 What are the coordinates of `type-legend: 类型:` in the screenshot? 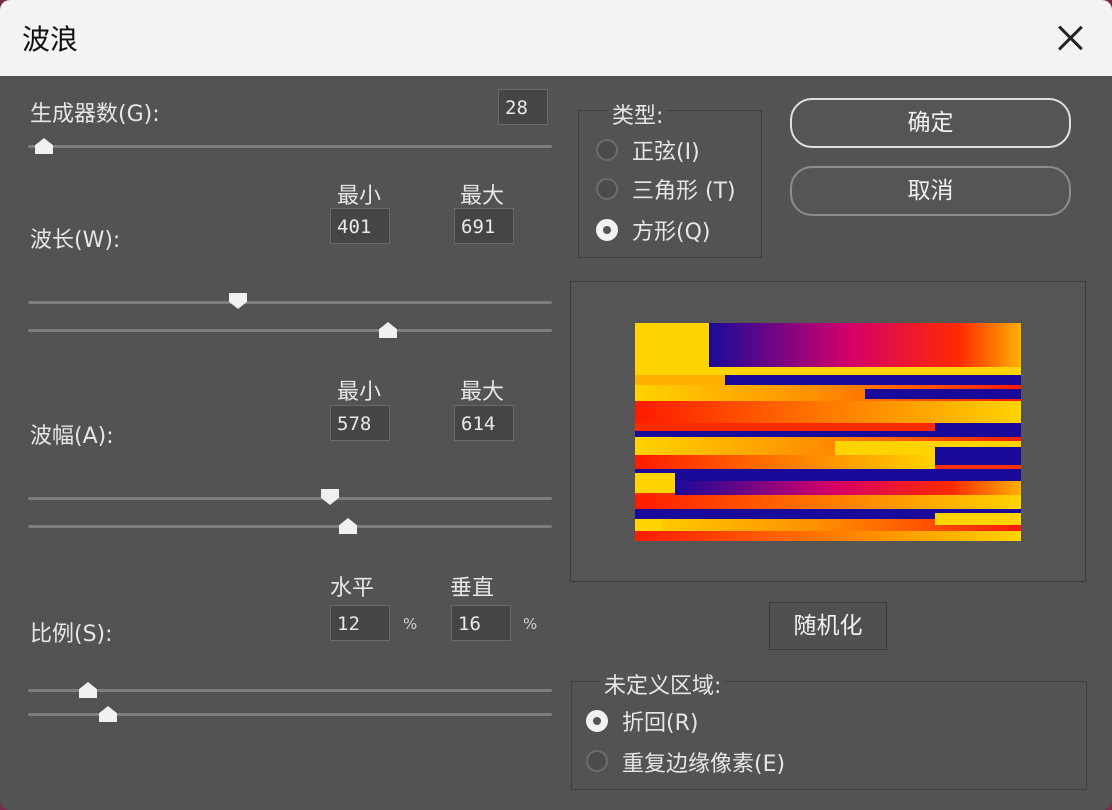 It's located at (638, 114).